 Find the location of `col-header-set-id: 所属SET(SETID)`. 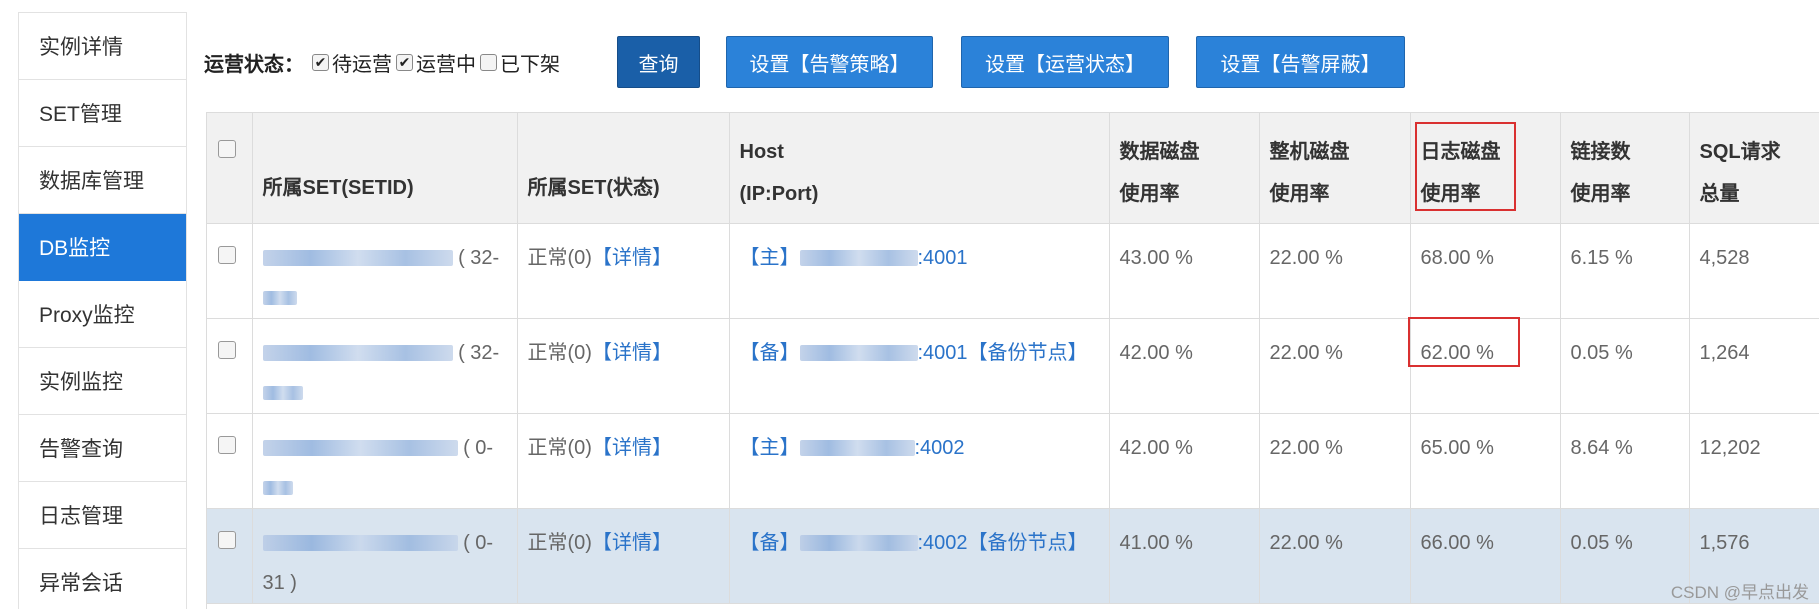

col-header-set-id: 所属SET(SETID) is located at coordinates (385, 168).